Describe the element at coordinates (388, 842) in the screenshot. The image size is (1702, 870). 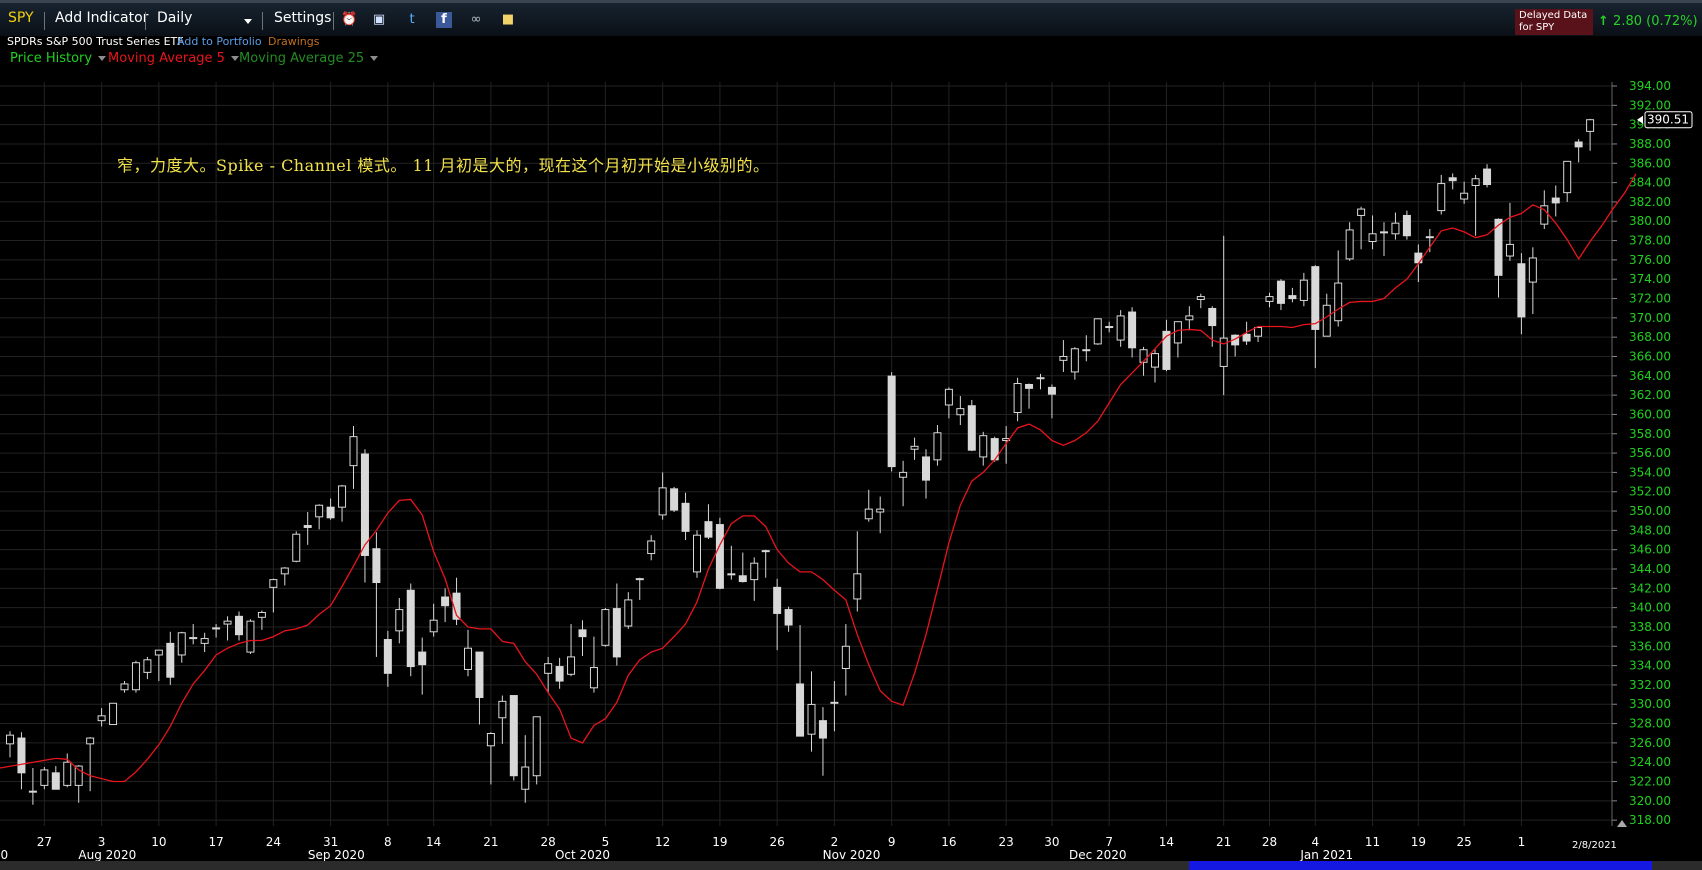
I see `x-tick-label: 8` at that location.